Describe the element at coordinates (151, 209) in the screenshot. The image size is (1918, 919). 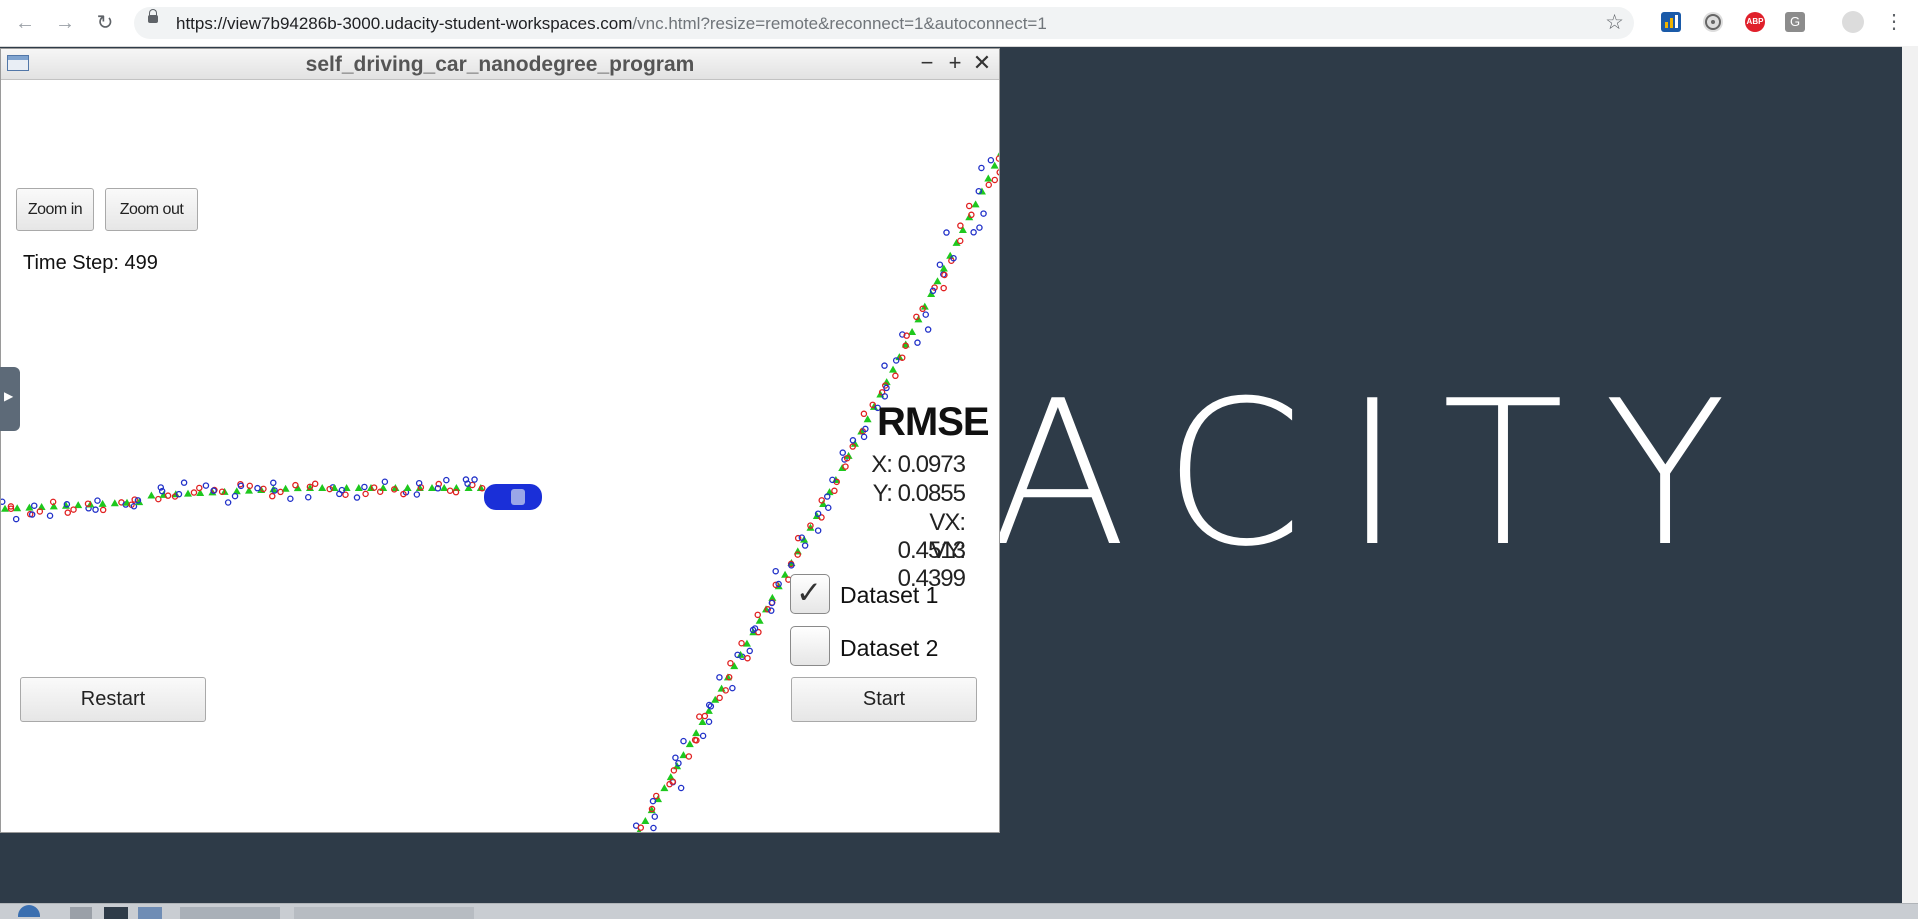
I see `zoom-out-button: Zoom out` at that location.